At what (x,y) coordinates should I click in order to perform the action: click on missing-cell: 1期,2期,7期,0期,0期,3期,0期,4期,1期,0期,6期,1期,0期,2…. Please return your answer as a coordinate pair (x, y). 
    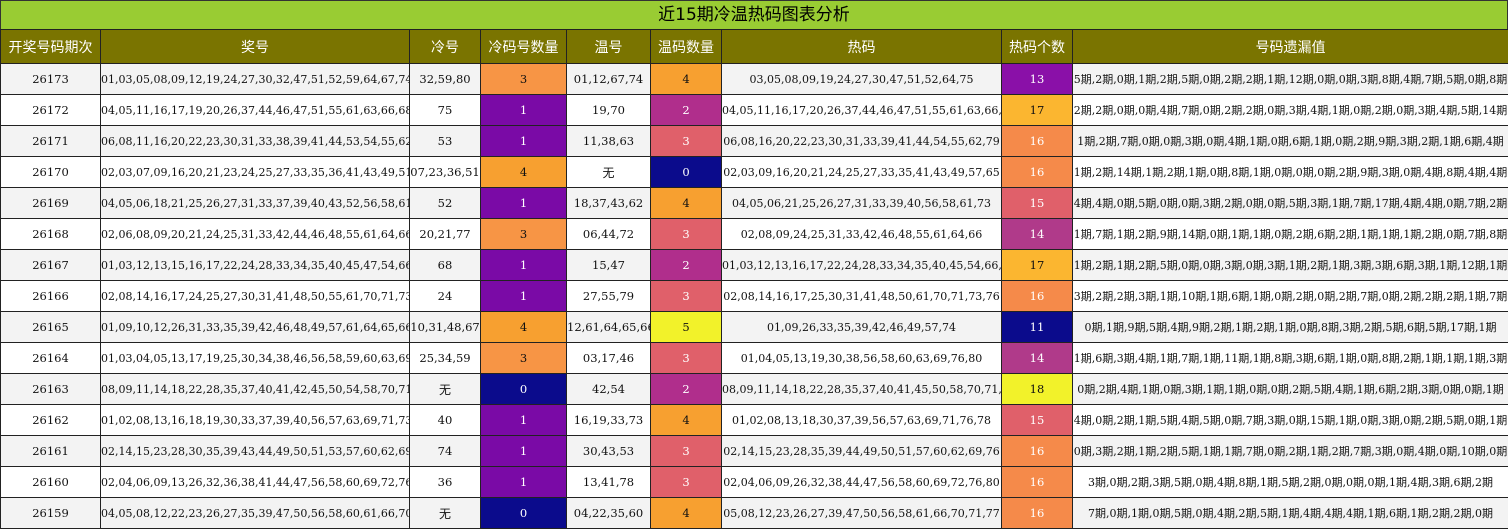
    Looking at the image, I should click on (1290, 141).